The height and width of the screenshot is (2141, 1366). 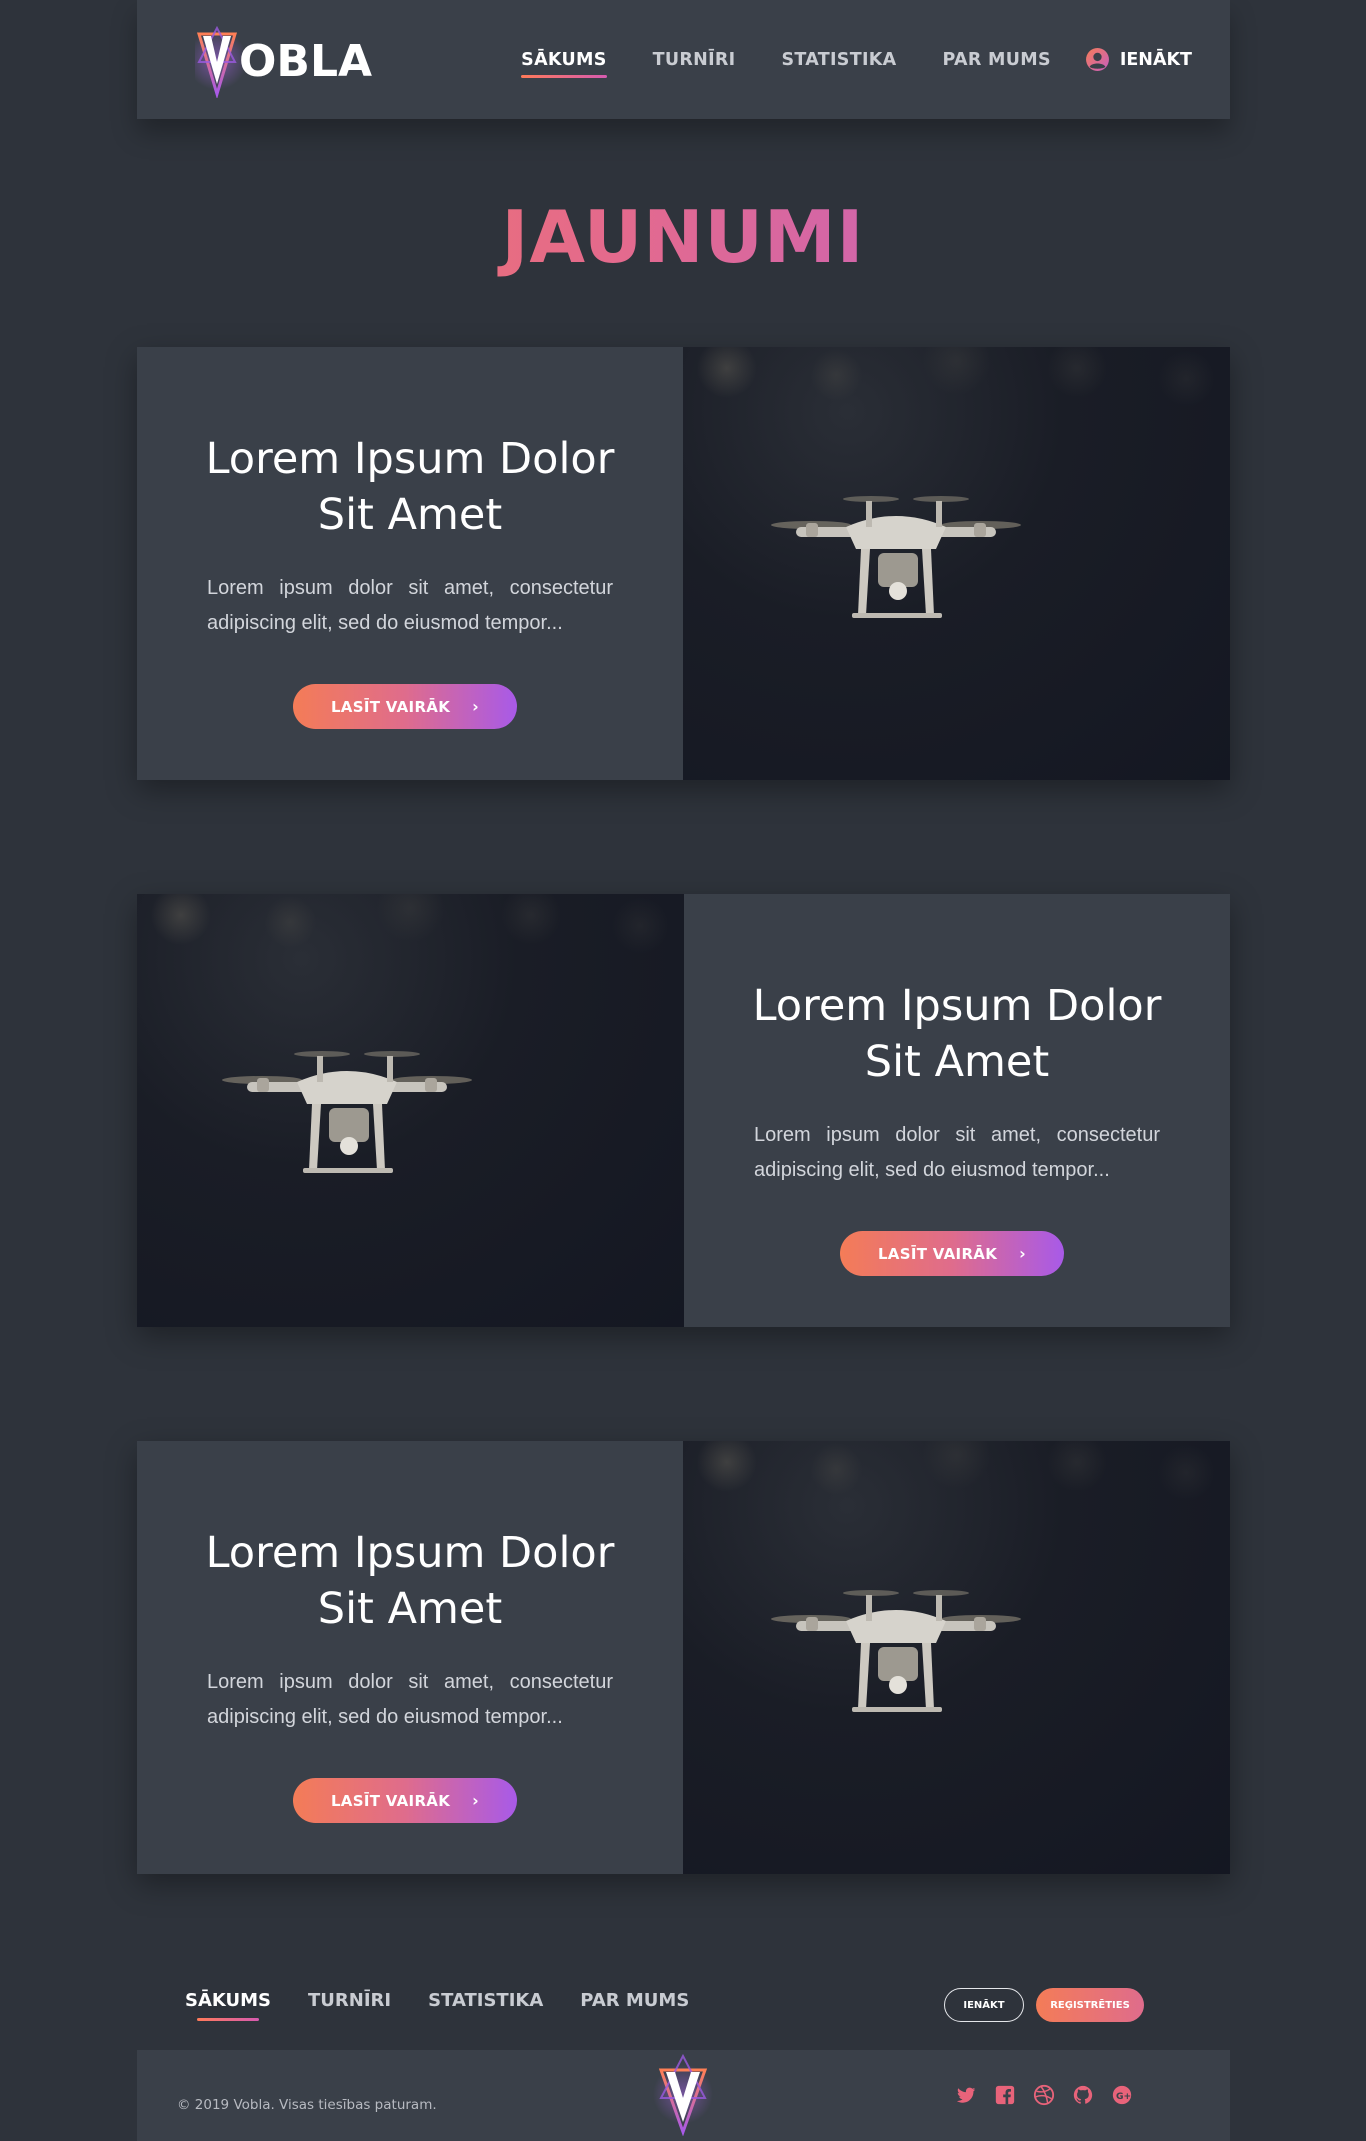 I want to click on facebook-icon, so click(x=1005, y=2095).